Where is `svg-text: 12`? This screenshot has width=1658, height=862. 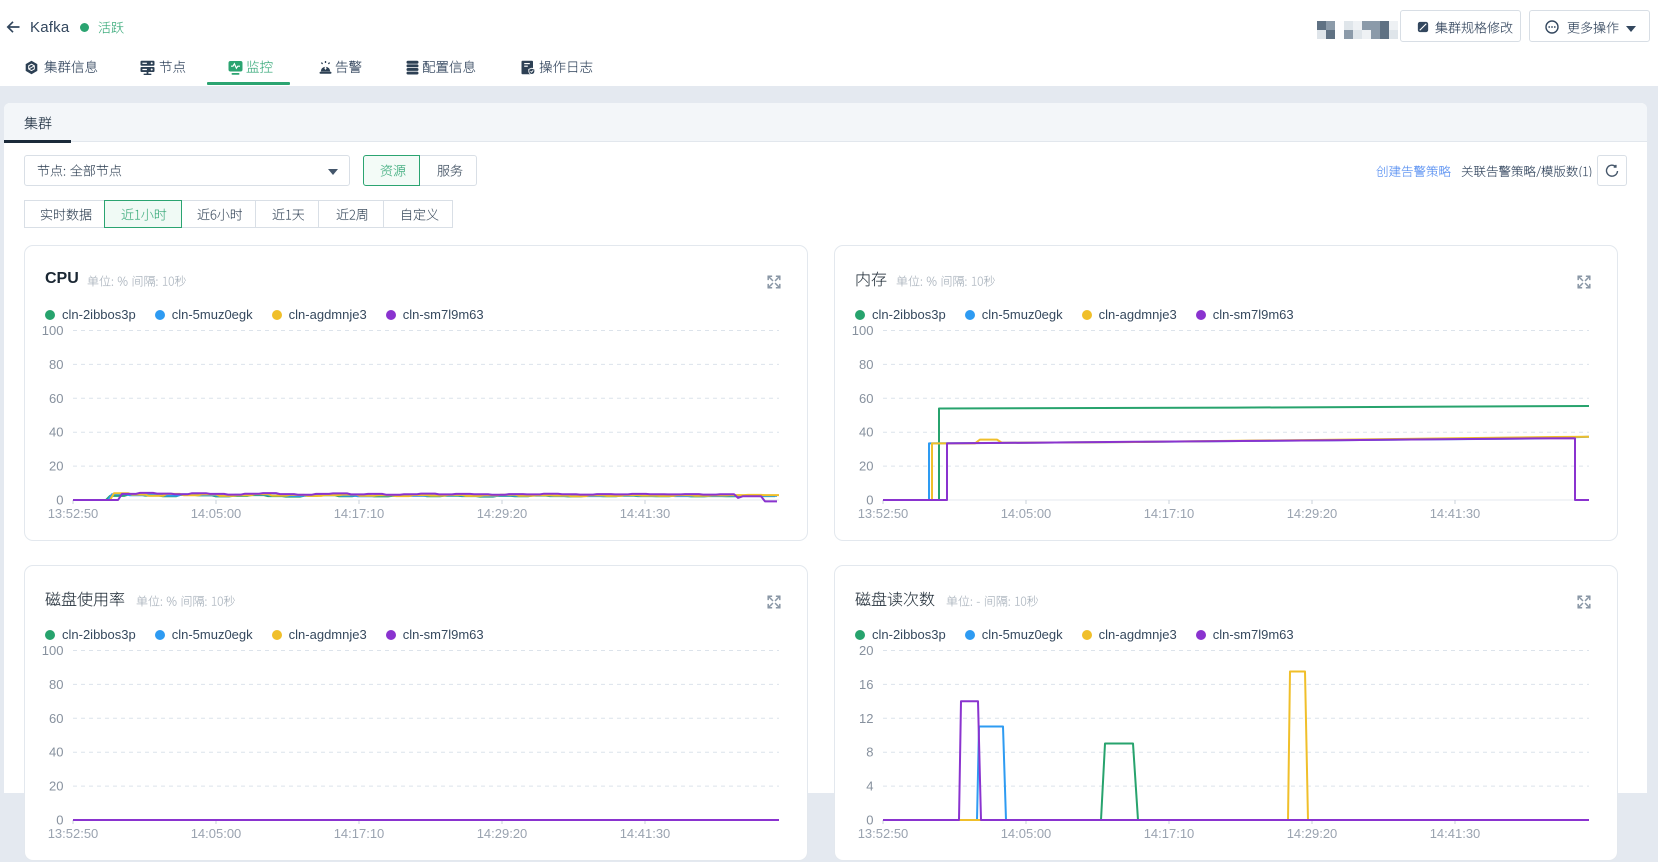 svg-text: 12 is located at coordinates (866, 718).